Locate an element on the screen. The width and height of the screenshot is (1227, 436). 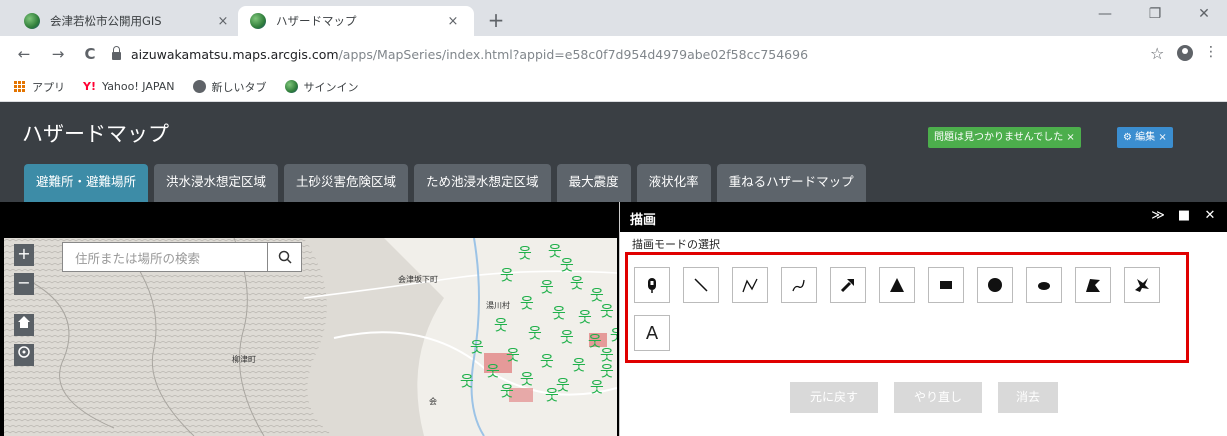
forward-button: → is located at coordinates (58, 54).